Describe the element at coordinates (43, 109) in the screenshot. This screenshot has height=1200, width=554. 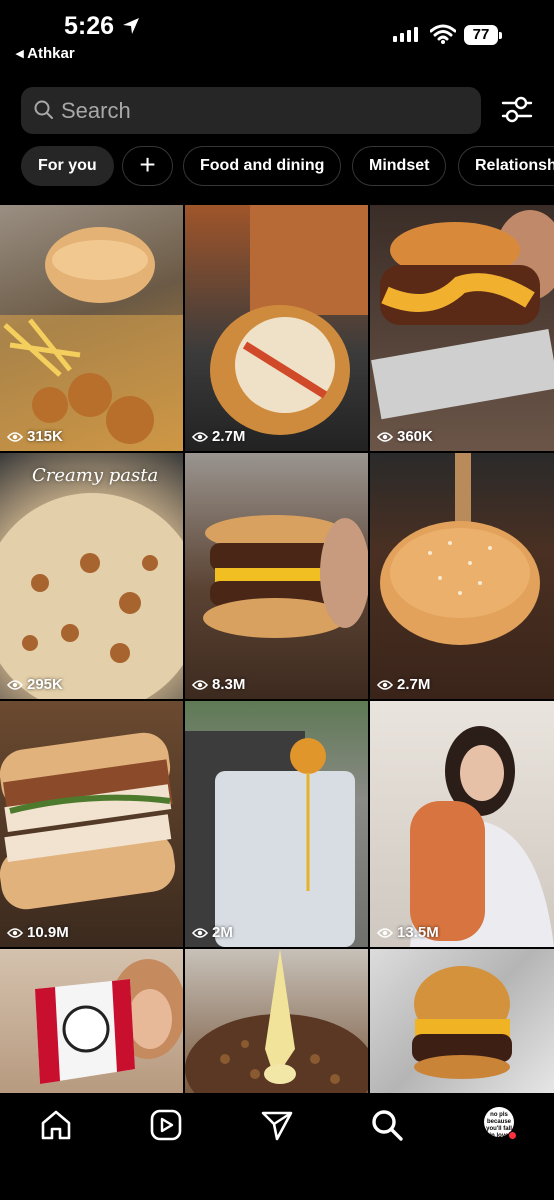
I see `search-icon` at that location.